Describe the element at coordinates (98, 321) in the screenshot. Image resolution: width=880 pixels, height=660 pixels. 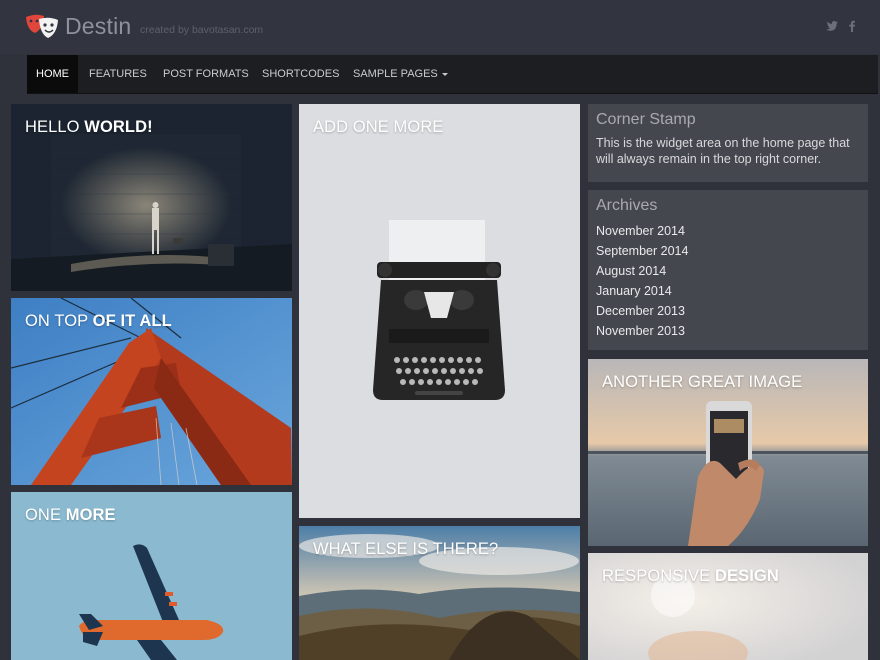
I see `tile-title: On Top of it all` at that location.